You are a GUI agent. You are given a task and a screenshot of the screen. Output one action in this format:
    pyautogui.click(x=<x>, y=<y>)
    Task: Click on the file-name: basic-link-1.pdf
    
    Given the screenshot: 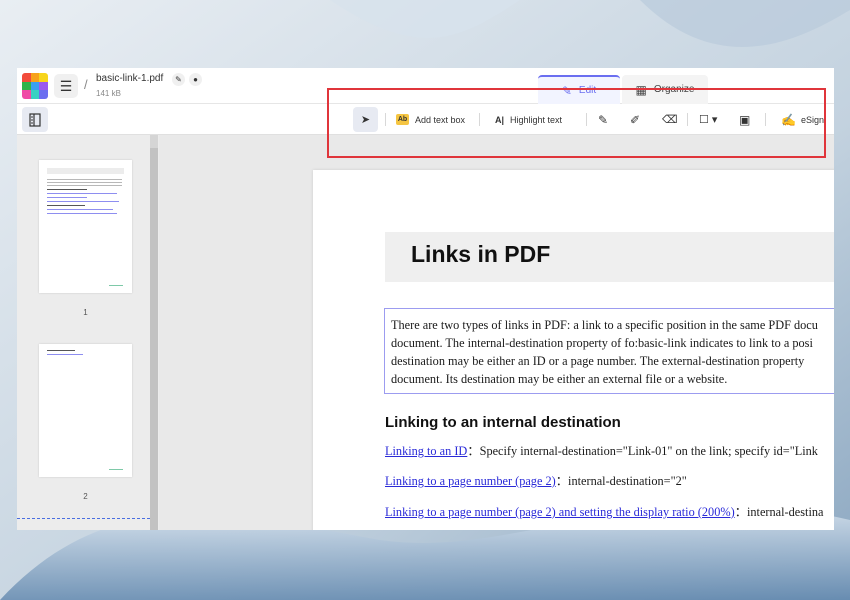 What is the action you would take?
    pyautogui.click(x=130, y=78)
    